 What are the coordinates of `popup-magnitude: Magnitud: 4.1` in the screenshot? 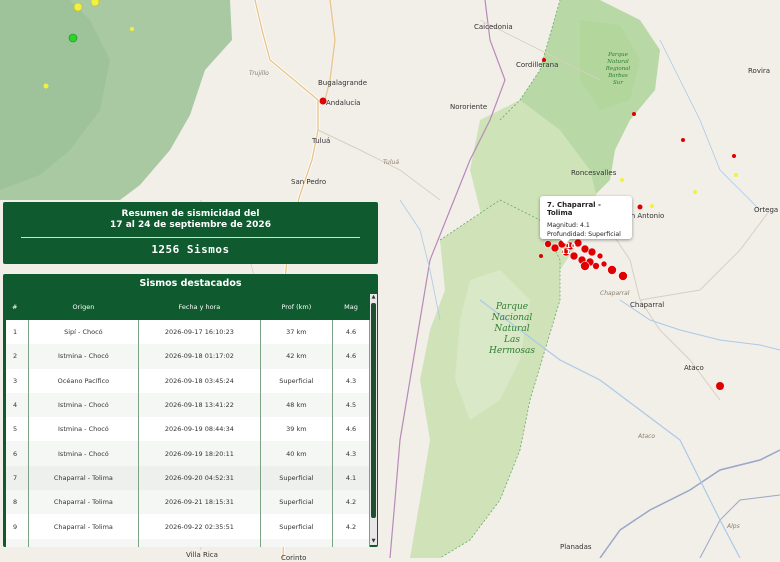 It's located at (568, 225).